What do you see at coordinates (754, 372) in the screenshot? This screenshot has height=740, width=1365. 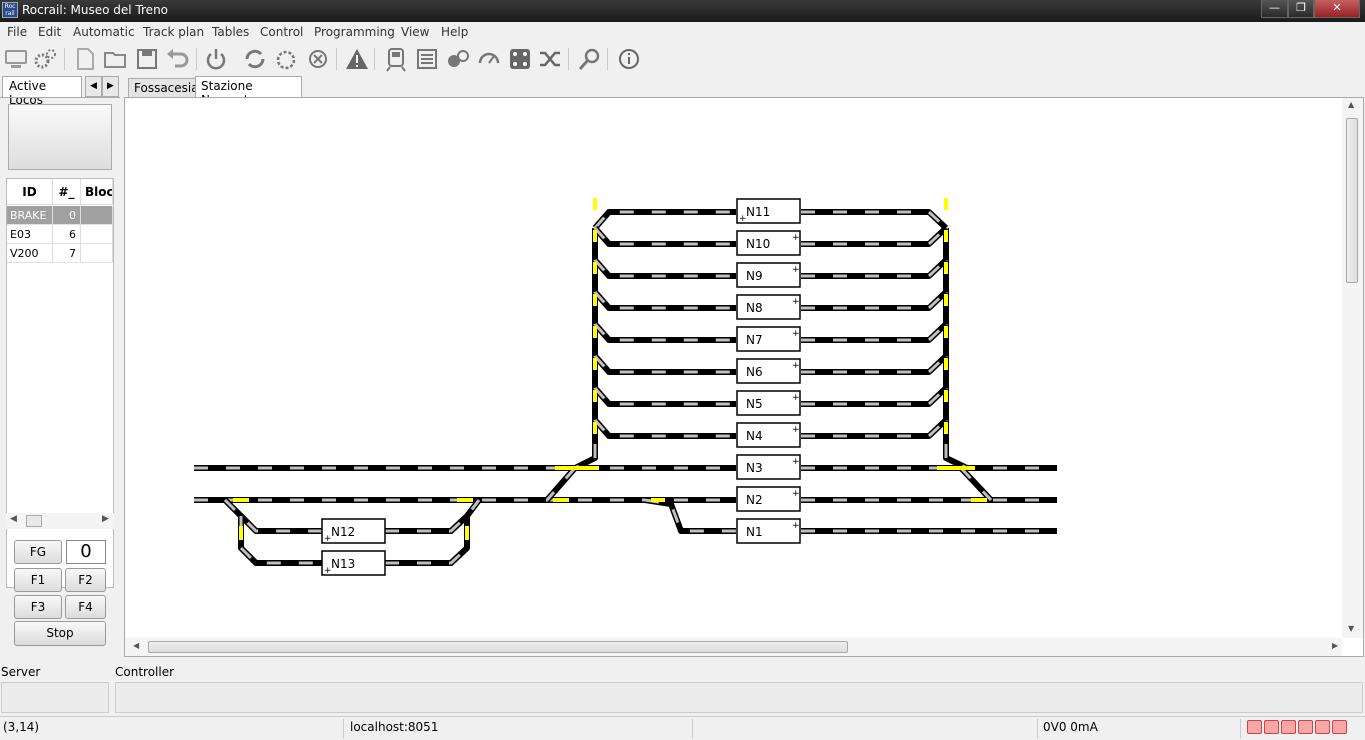 I see `block-label: N6` at bounding box center [754, 372].